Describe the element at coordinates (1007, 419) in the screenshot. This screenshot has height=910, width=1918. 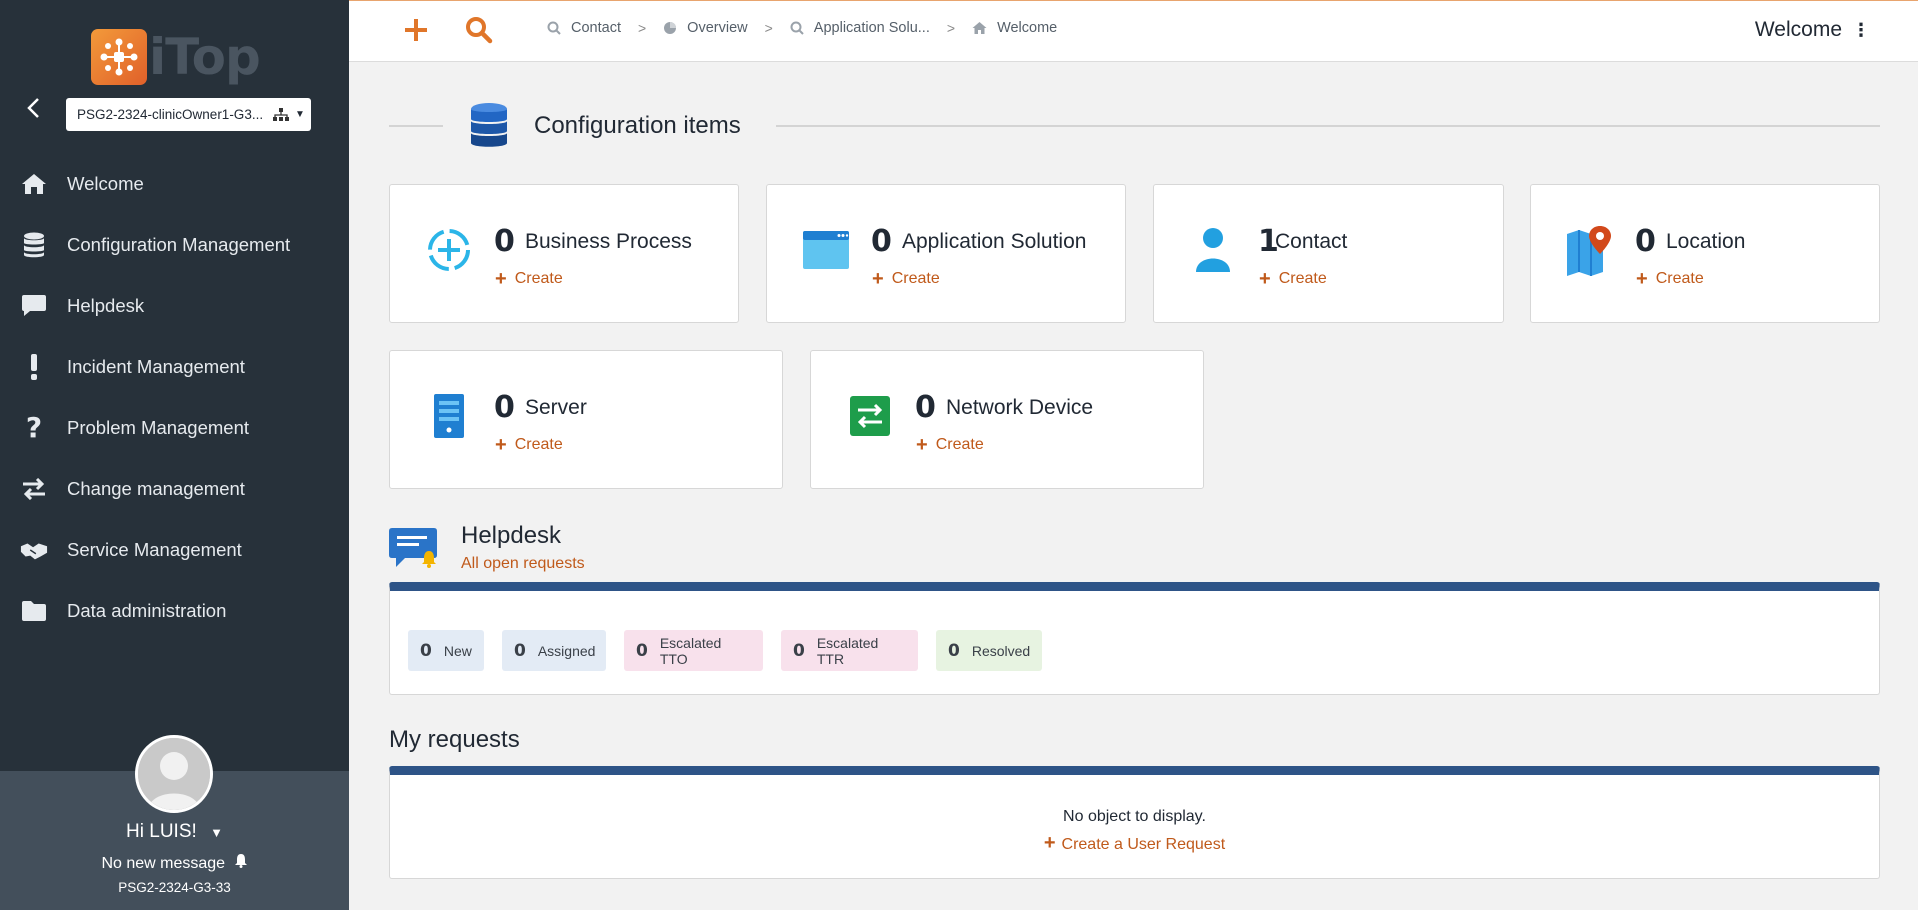
I see `card-network-device: 0 Network Device + Create` at that location.